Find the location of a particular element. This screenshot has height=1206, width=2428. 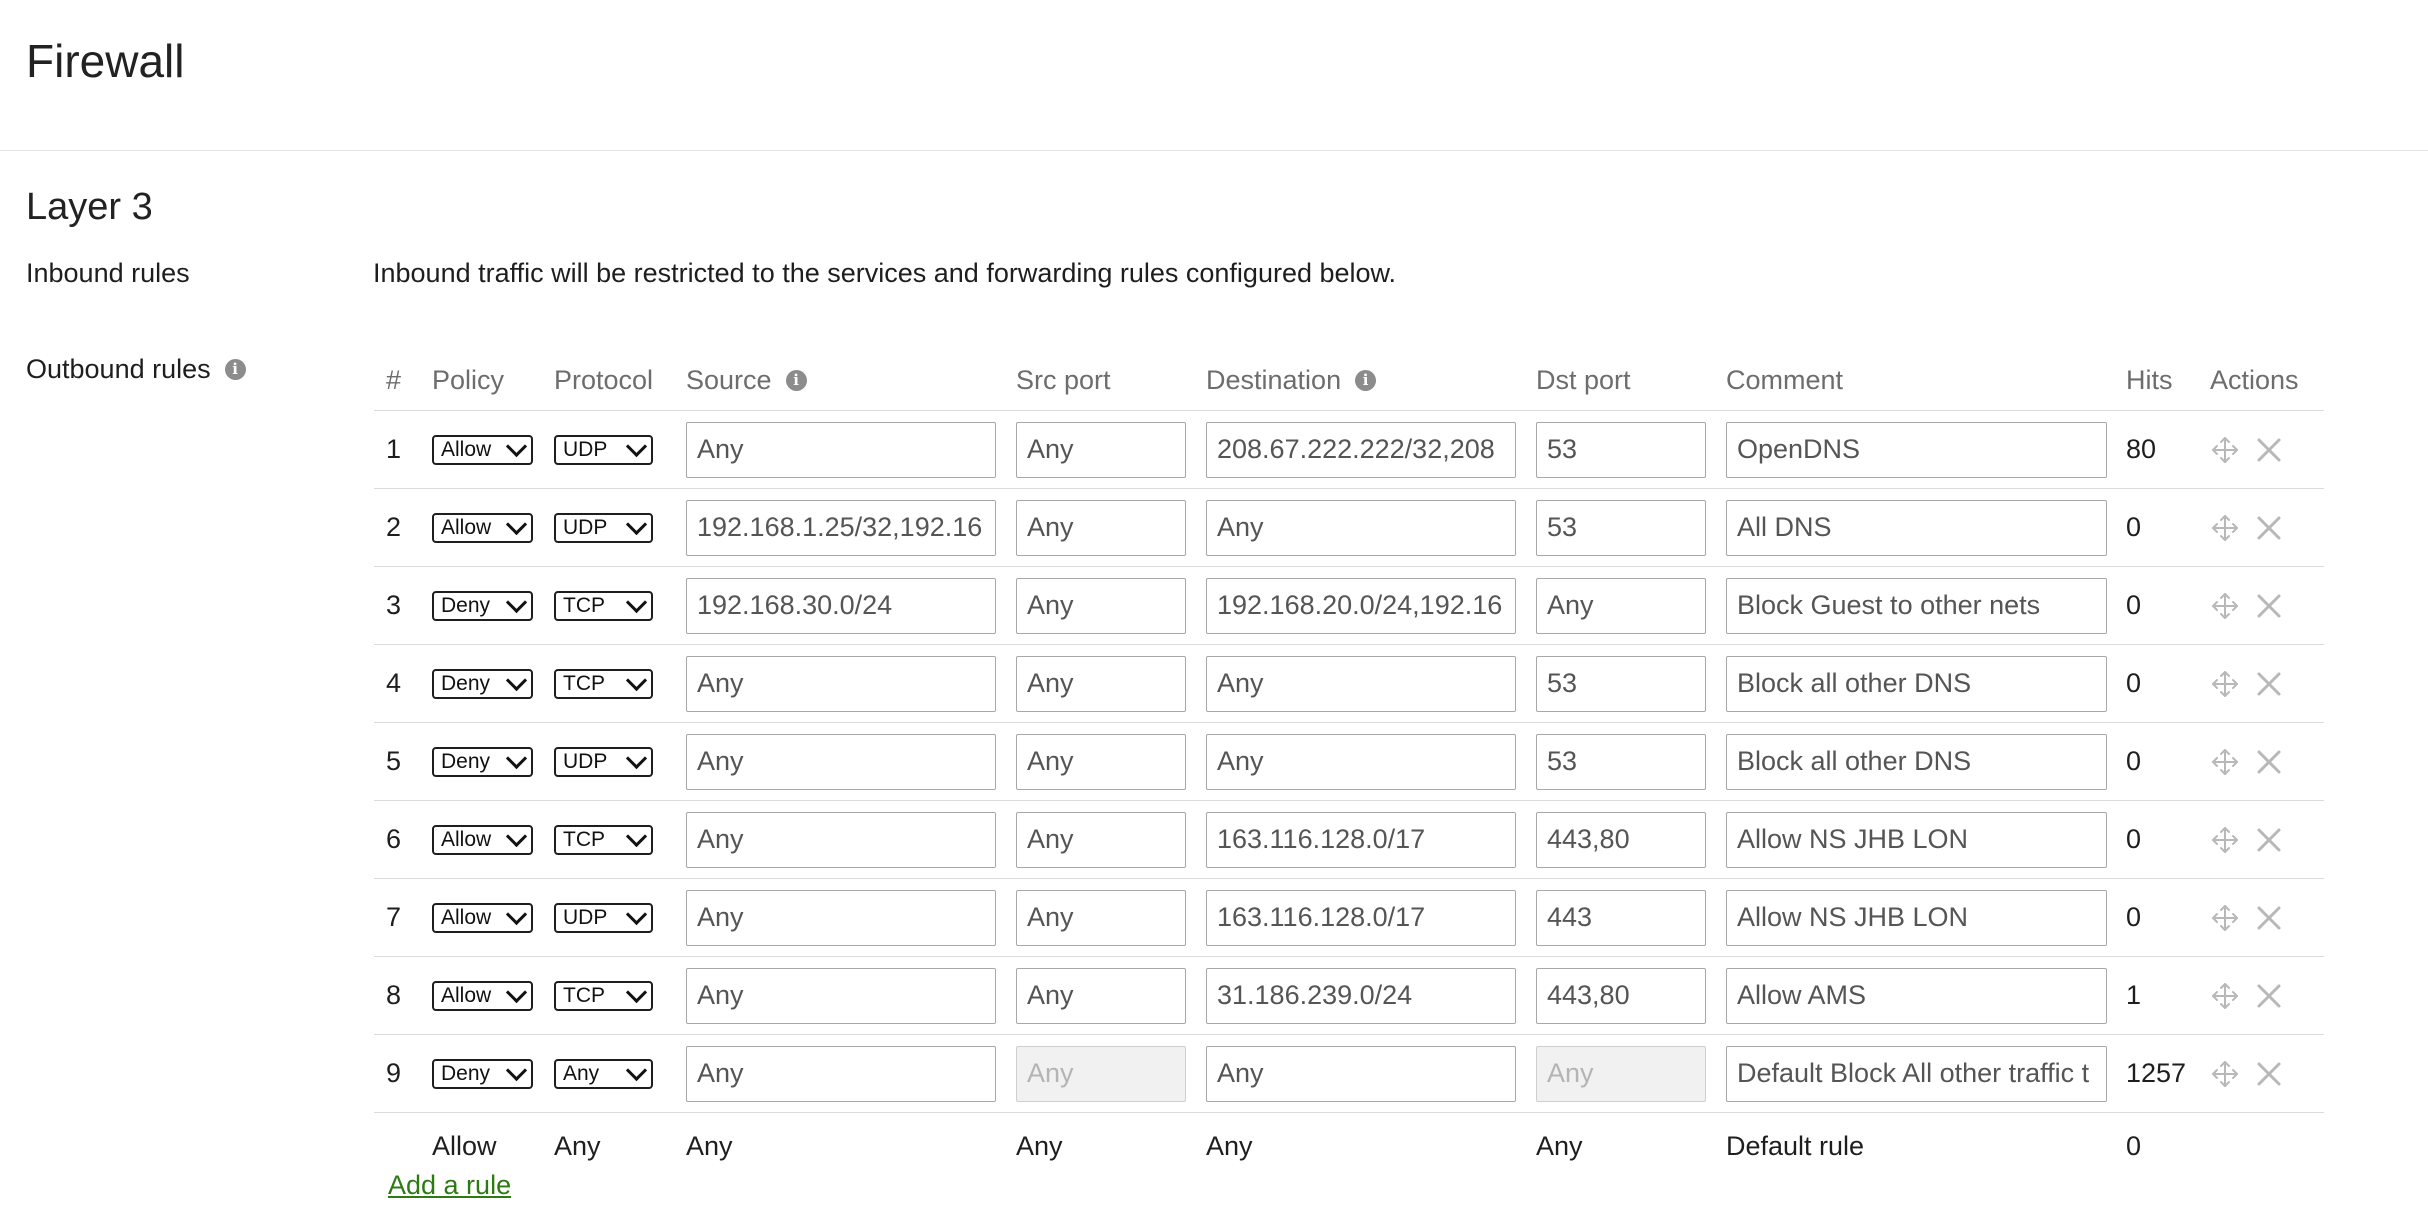

row-number: 8 is located at coordinates (394, 995).